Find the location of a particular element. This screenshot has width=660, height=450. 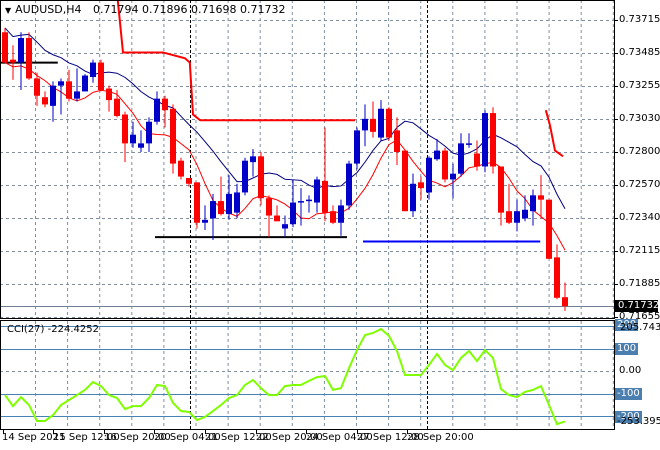

cci-level-0: 0.00 is located at coordinates (630, 370).